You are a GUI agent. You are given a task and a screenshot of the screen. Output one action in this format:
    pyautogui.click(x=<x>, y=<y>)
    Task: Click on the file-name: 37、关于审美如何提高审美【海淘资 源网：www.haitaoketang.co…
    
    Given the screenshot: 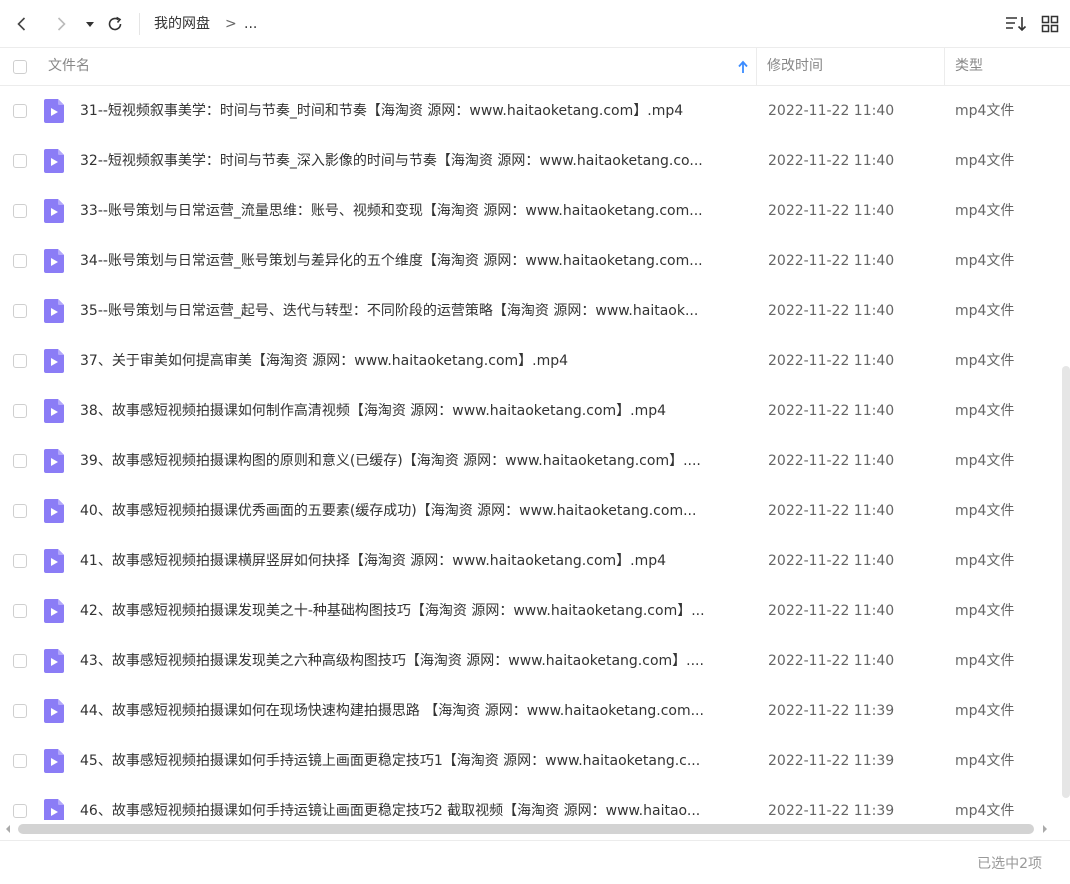 What is the action you would take?
    pyautogui.click(x=413, y=361)
    